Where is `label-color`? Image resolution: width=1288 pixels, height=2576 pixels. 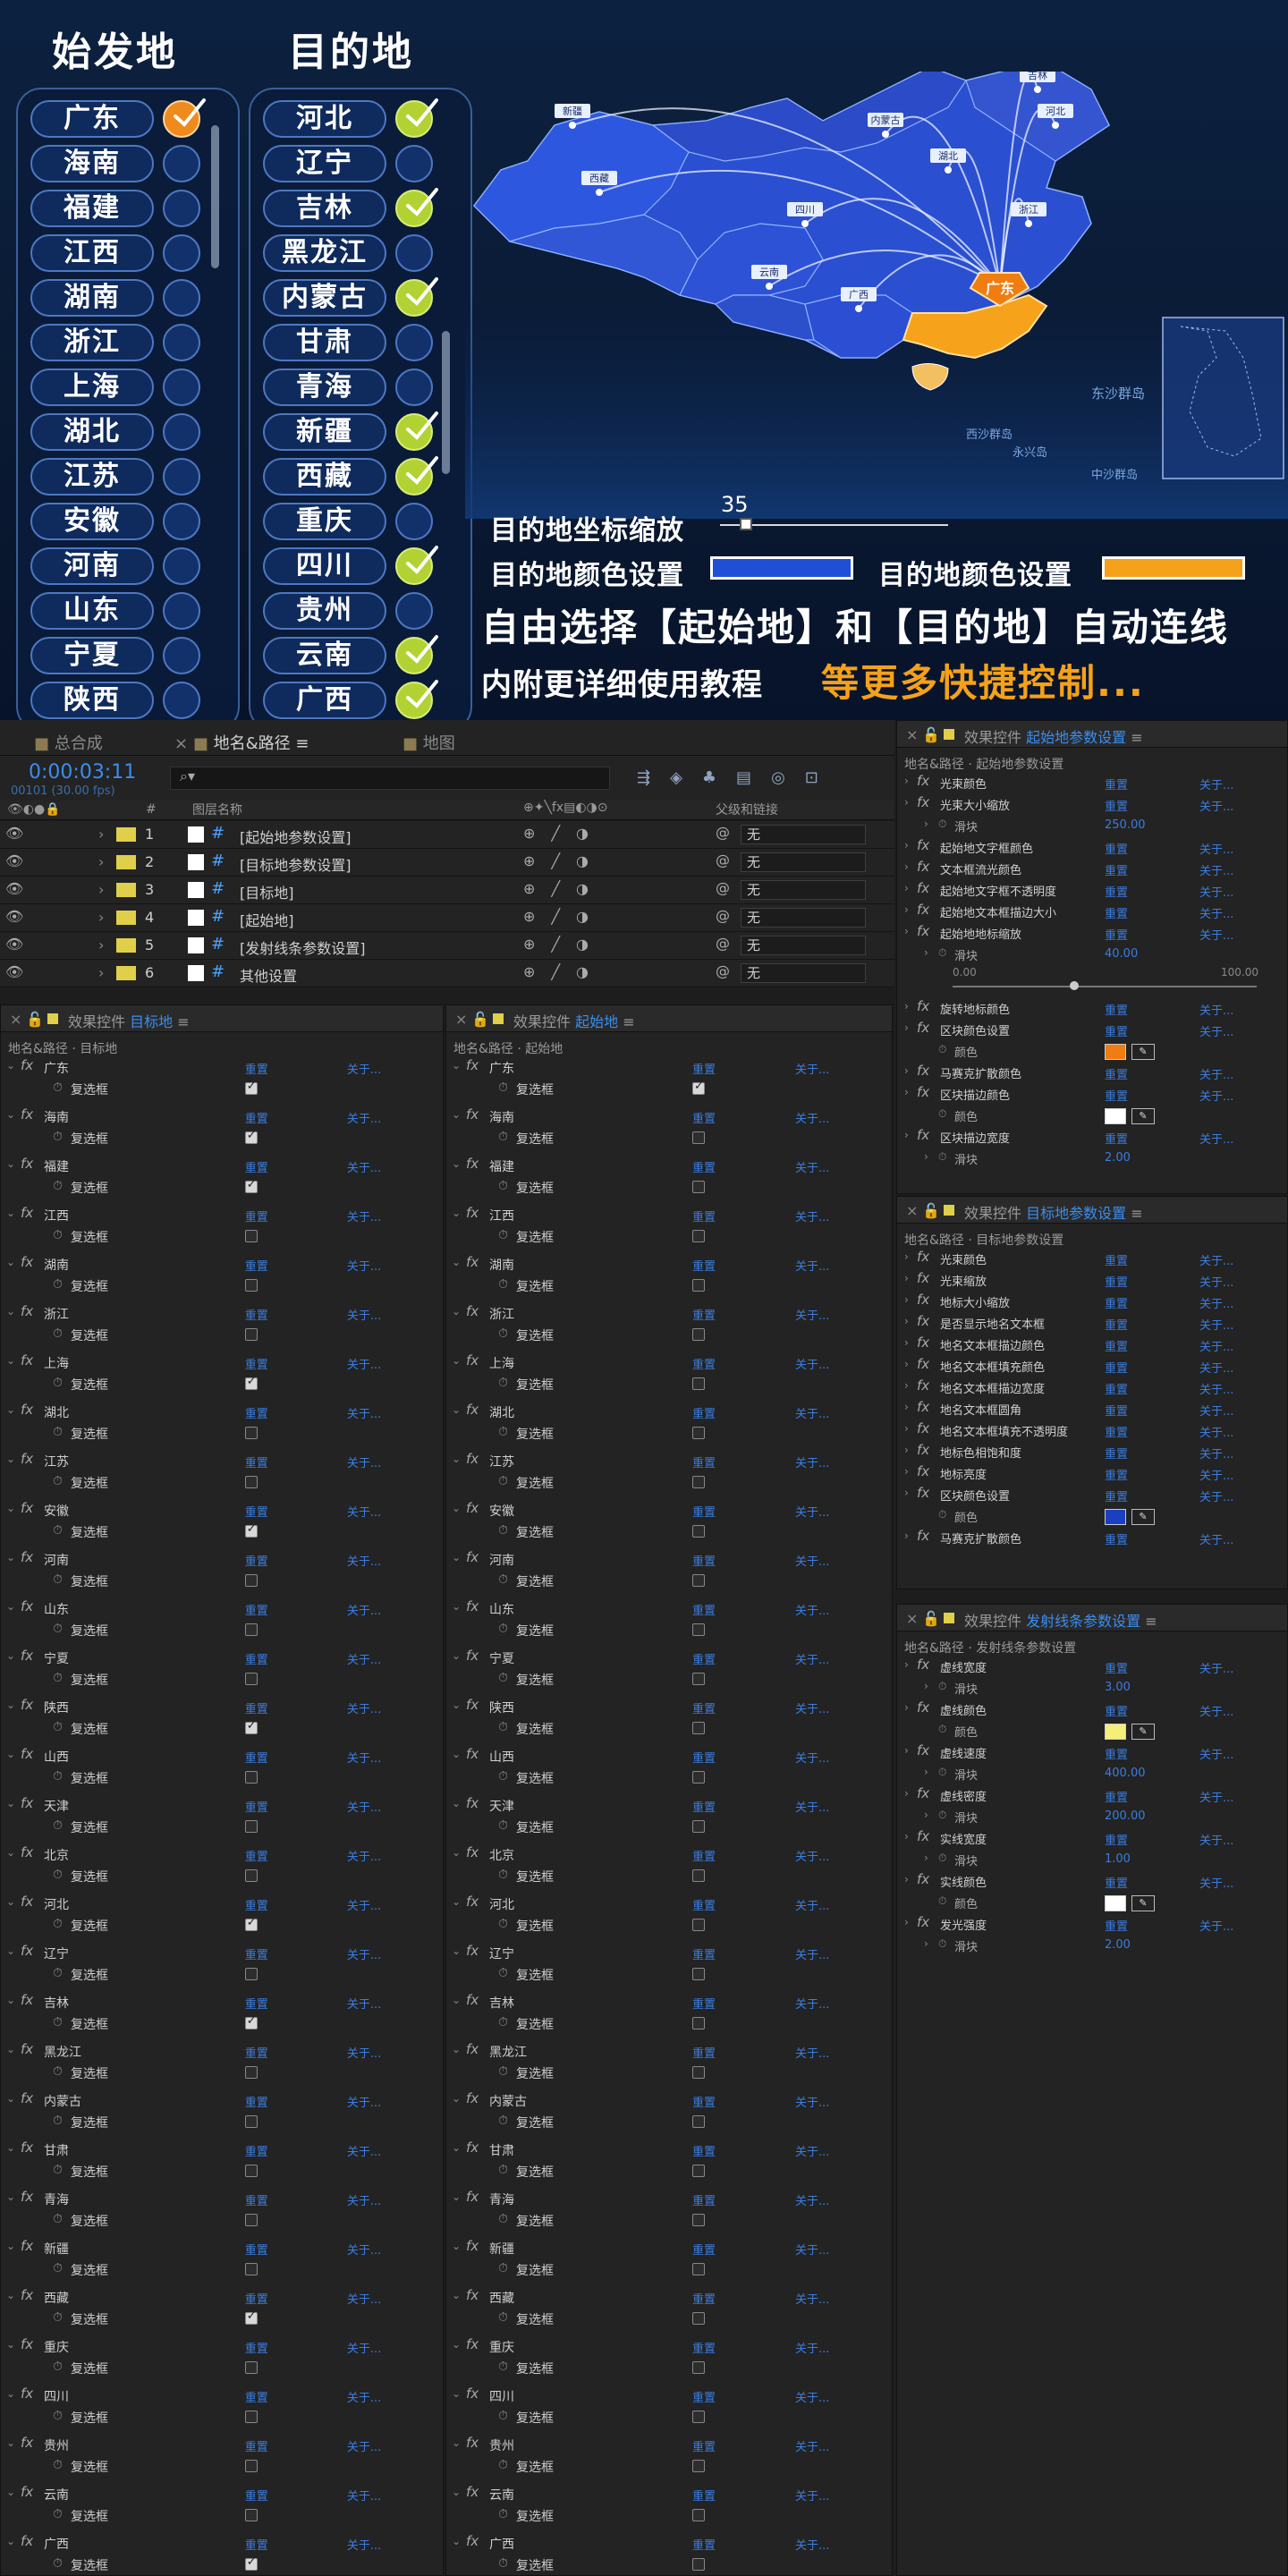 label-color is located at coordinates (126, 945).